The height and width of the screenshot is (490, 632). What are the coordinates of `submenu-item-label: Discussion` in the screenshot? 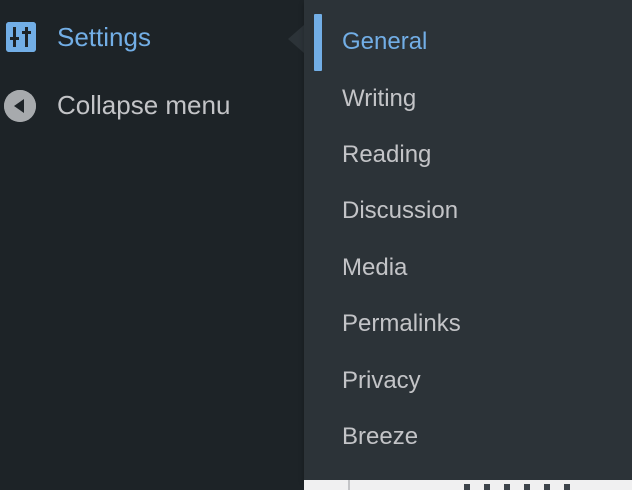 It's located at (400, 210).